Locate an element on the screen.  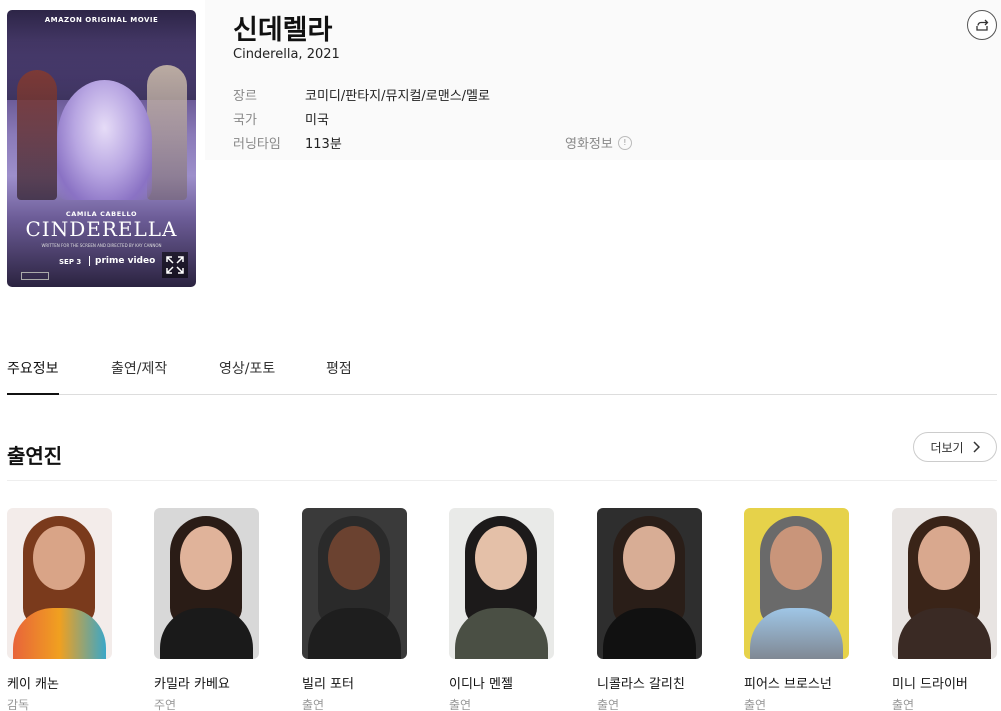
movie-title: 신데렐라 is located at coordinates (283, 30).